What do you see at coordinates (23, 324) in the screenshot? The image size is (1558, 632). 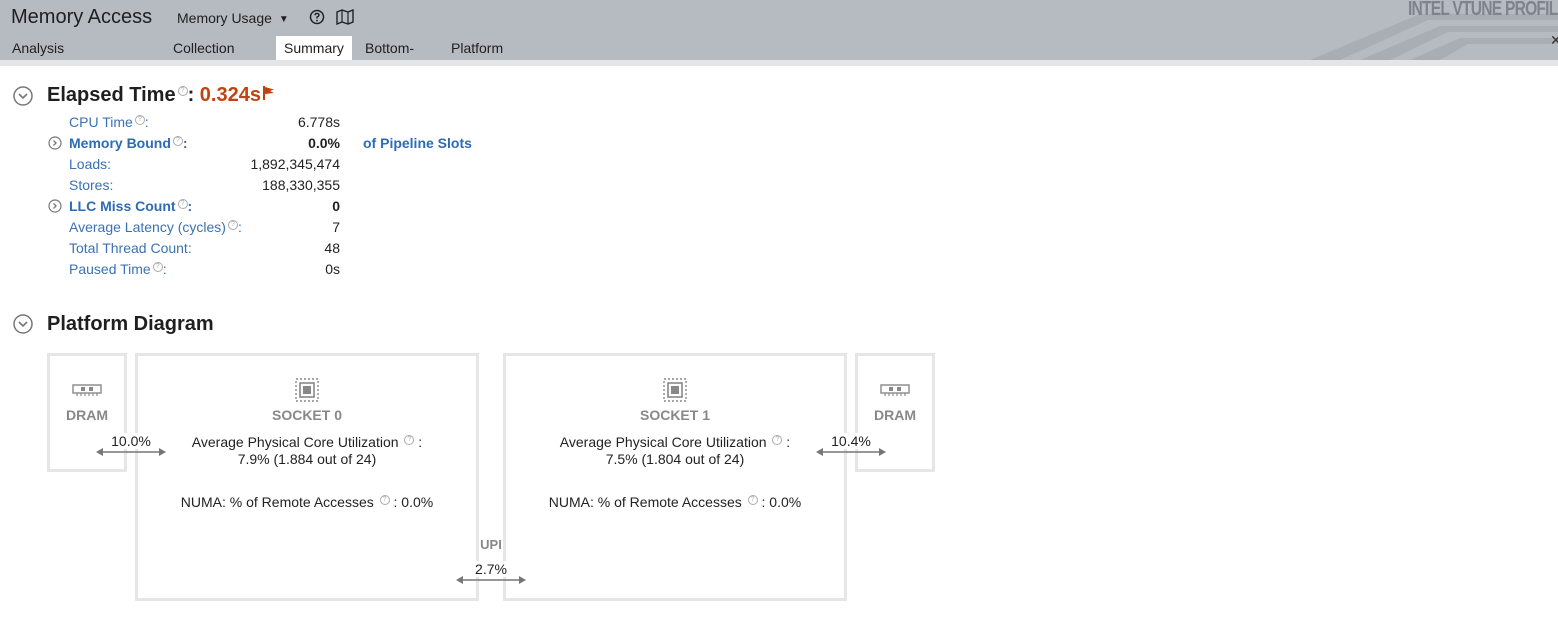 I see `collapse-platform-icon` at bounding box center [23, 324].